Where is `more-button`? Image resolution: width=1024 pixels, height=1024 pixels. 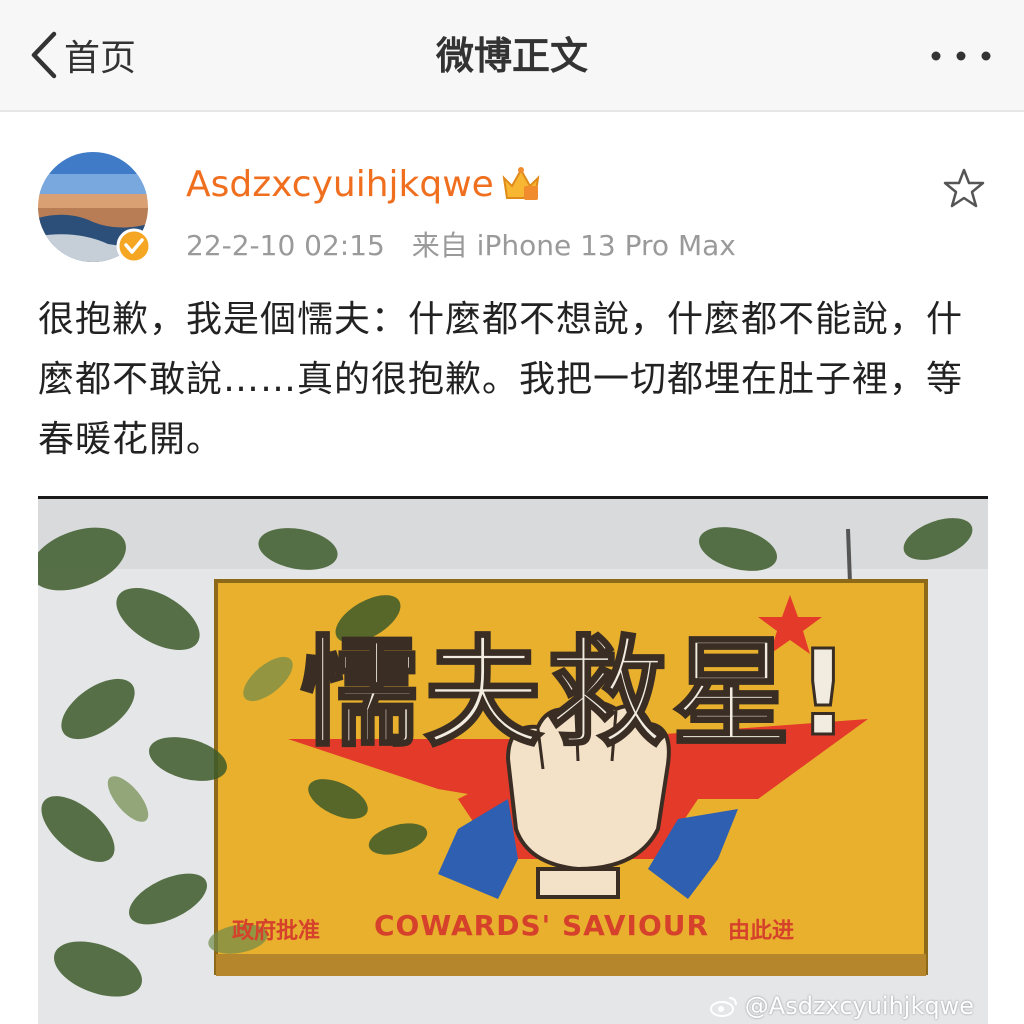
more-button is located at coordinates (961, 56).